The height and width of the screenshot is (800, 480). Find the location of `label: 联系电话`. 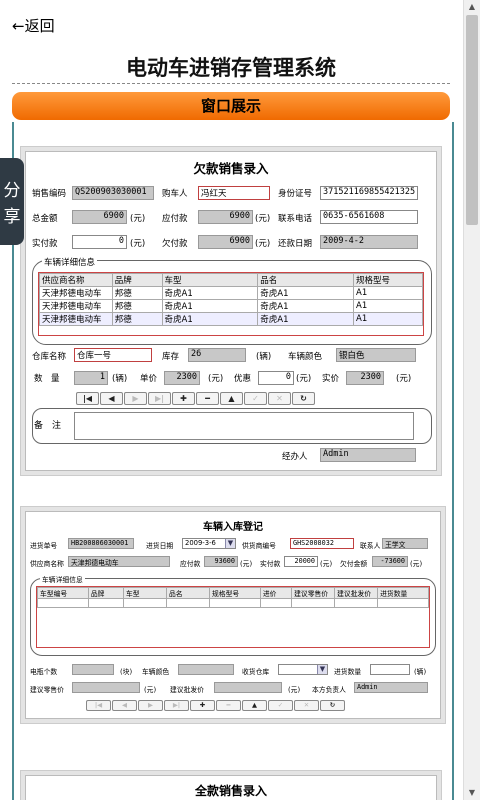

label: 联系电话 is located at coordinates (295, 219).